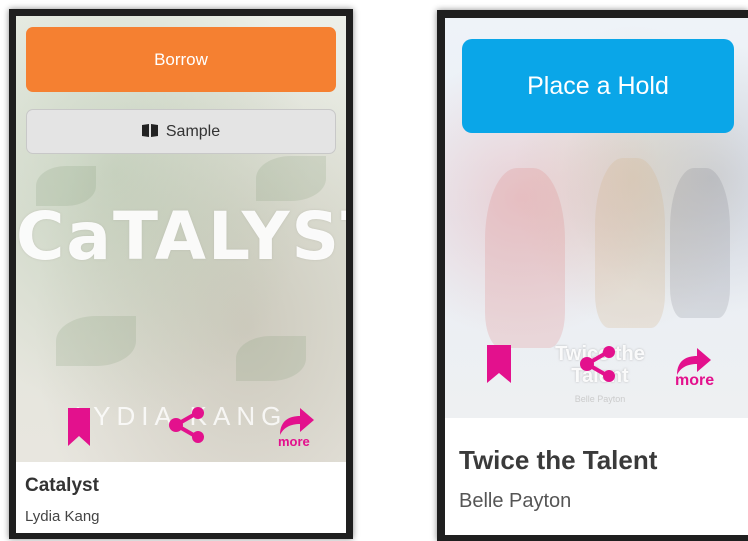  I want to click on cover-art-subtitle: Belle Payton, so click(600, 399).